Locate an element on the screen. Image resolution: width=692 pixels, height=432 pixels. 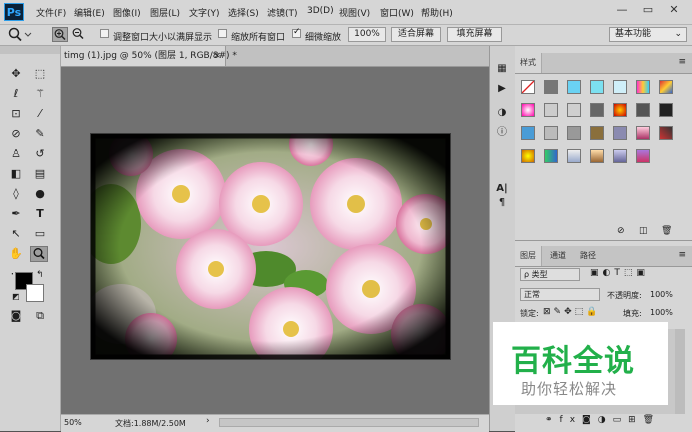
minimize-button: — is located at coordinates (622, 10).